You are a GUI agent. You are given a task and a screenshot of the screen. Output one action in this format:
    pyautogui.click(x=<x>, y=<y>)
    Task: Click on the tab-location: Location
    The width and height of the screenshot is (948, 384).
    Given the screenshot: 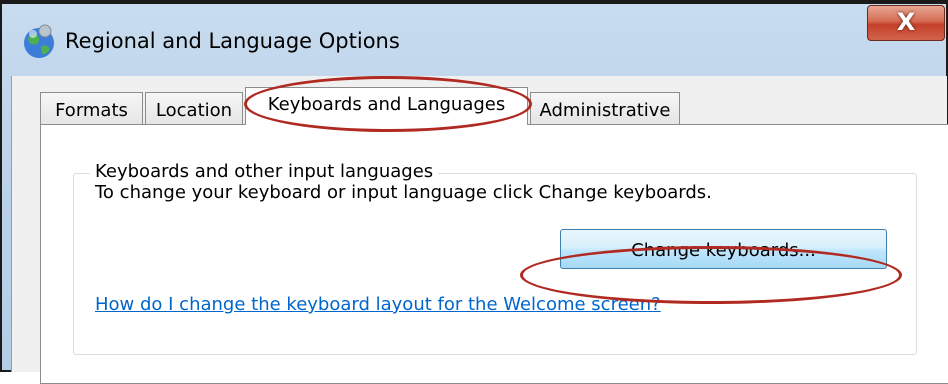 What is the action you would take?
    pyautogui.click(x=194, y=109)
    